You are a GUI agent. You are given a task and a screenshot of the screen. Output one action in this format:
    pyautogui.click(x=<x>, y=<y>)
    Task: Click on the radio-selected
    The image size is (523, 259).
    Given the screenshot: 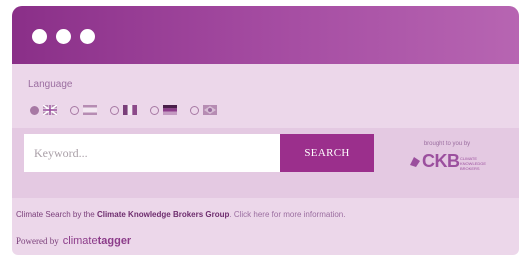 What is the action you would take?
    pyautogui.click(x=34, y=110)
    